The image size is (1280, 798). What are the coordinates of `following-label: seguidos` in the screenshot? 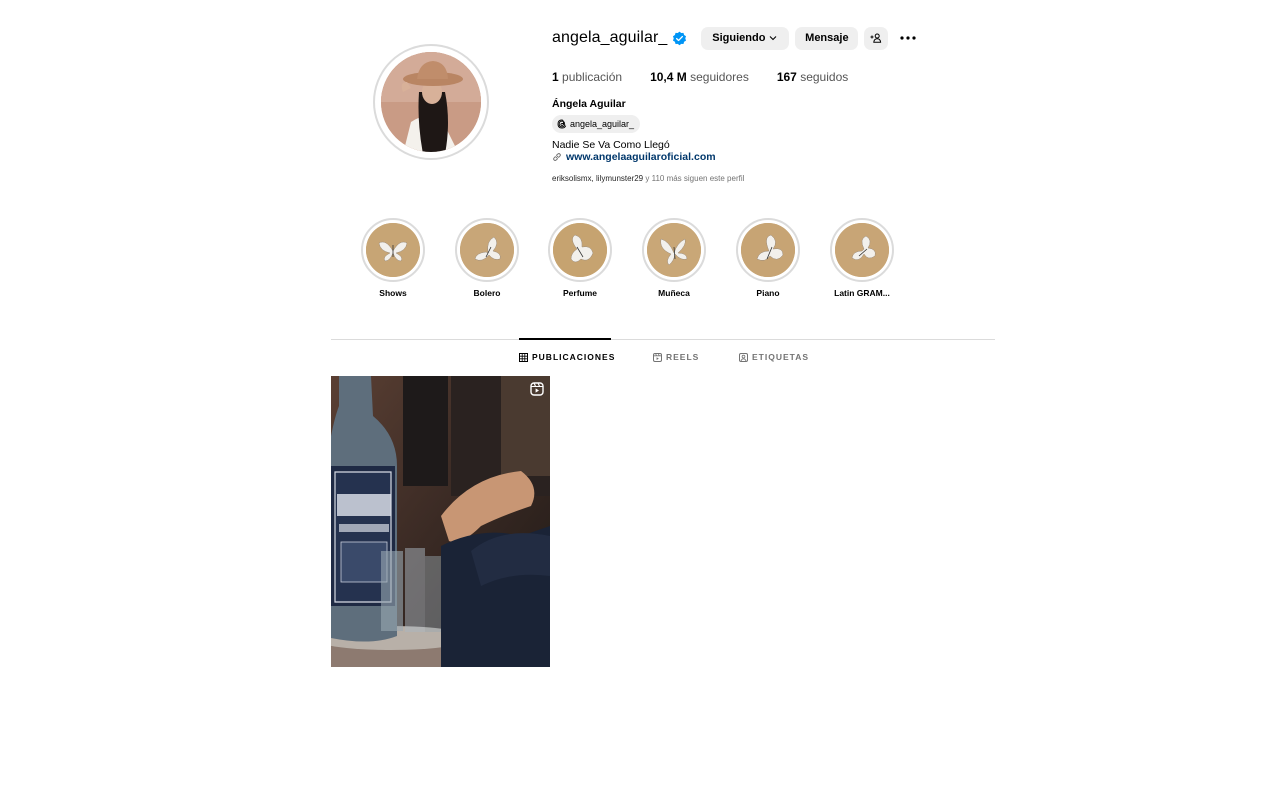 It's located at (824, 77).